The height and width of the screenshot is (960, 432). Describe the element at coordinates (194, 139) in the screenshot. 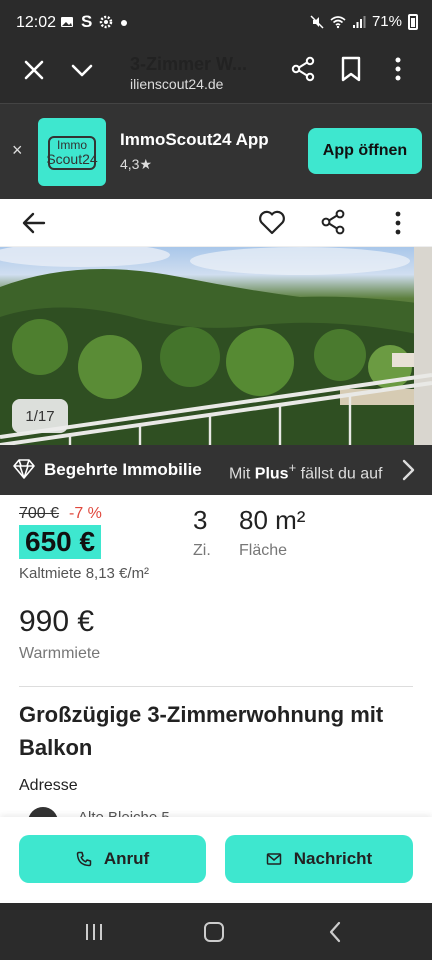

I see `app-name: ImmoScout24 App` at that location.